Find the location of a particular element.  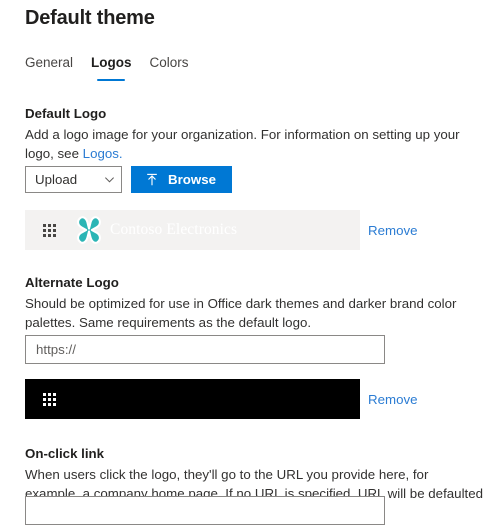

tab-general: General is located at coordinates (49, 63).